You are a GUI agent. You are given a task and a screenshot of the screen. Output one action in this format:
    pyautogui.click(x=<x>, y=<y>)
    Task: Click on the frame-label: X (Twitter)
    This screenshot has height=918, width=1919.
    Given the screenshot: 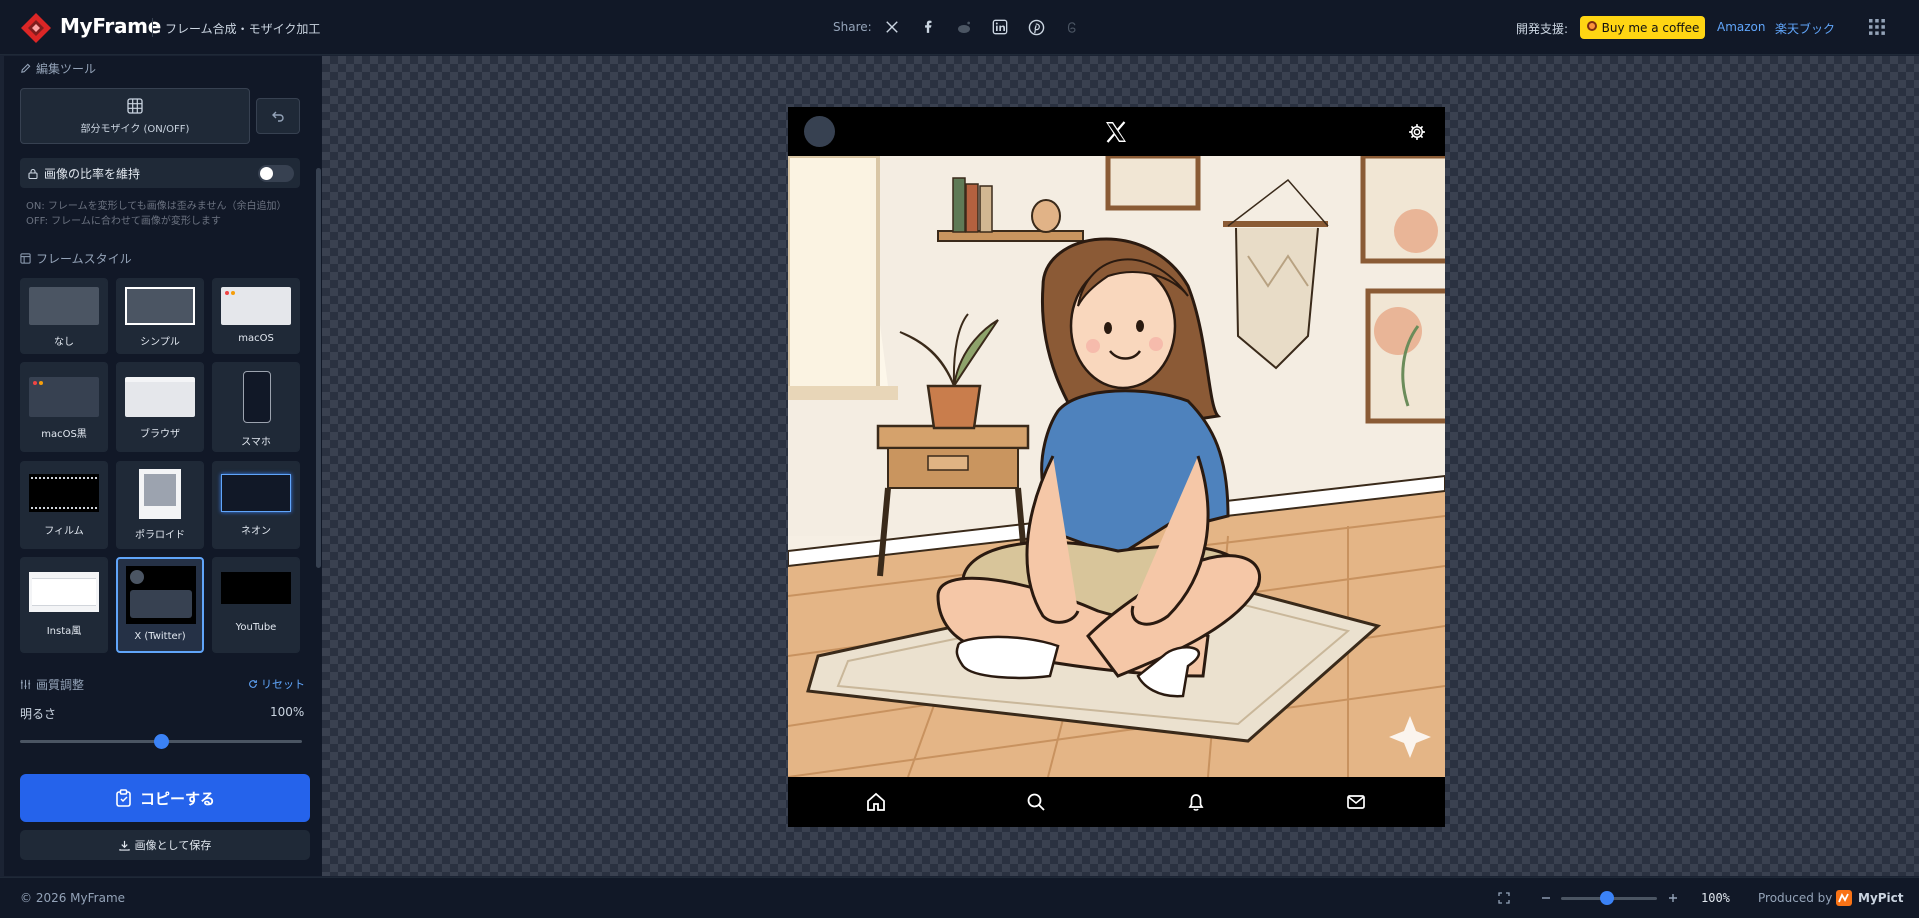 What is the action you would take?
    pyautogui.click(x=160, y=636)
    